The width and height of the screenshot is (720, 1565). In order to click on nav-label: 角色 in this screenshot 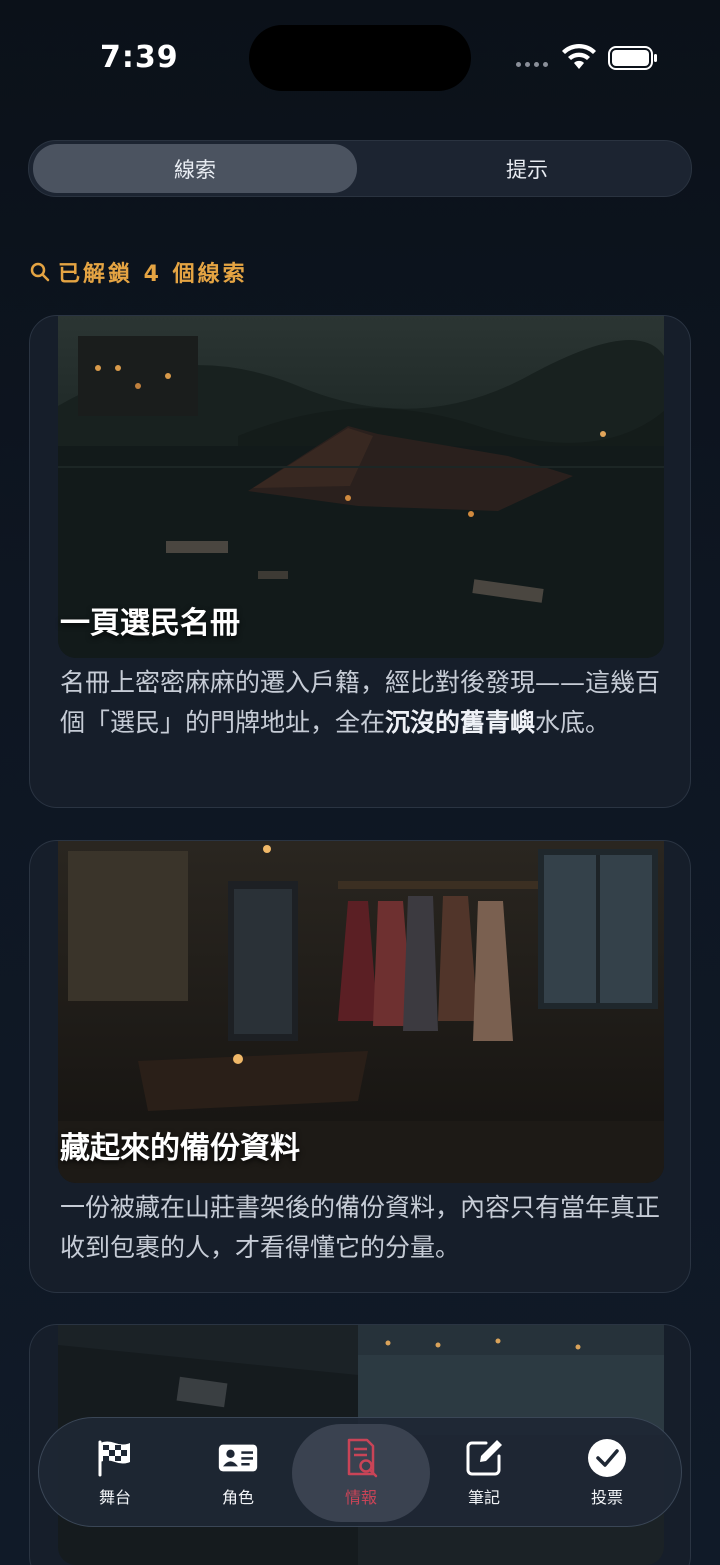, I will do `click(237, 1497)`.